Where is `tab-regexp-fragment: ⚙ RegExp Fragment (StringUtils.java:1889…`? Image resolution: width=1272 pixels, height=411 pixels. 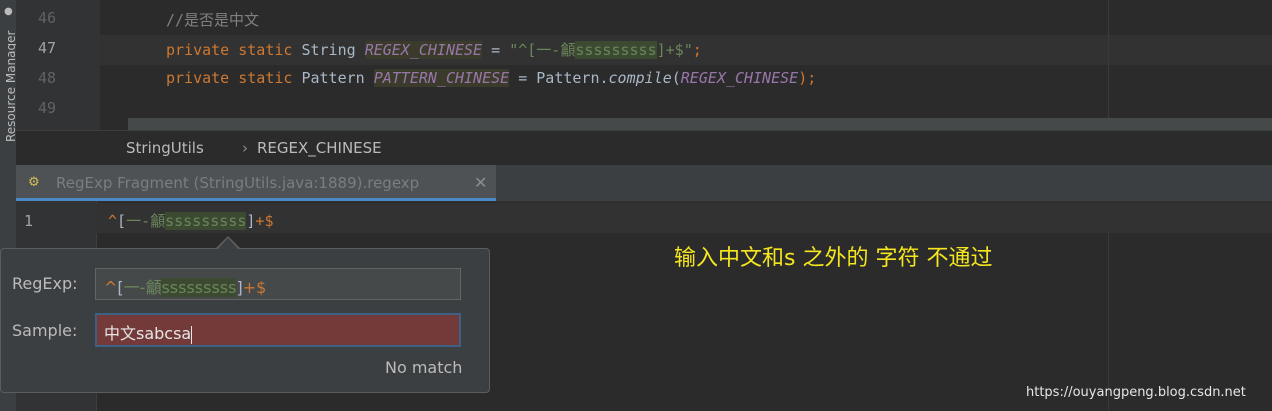 tab-regexp-fragment: ⚙ RegExp Fragment (StringUtils.java:1889… is located at coordinates (256, 183).